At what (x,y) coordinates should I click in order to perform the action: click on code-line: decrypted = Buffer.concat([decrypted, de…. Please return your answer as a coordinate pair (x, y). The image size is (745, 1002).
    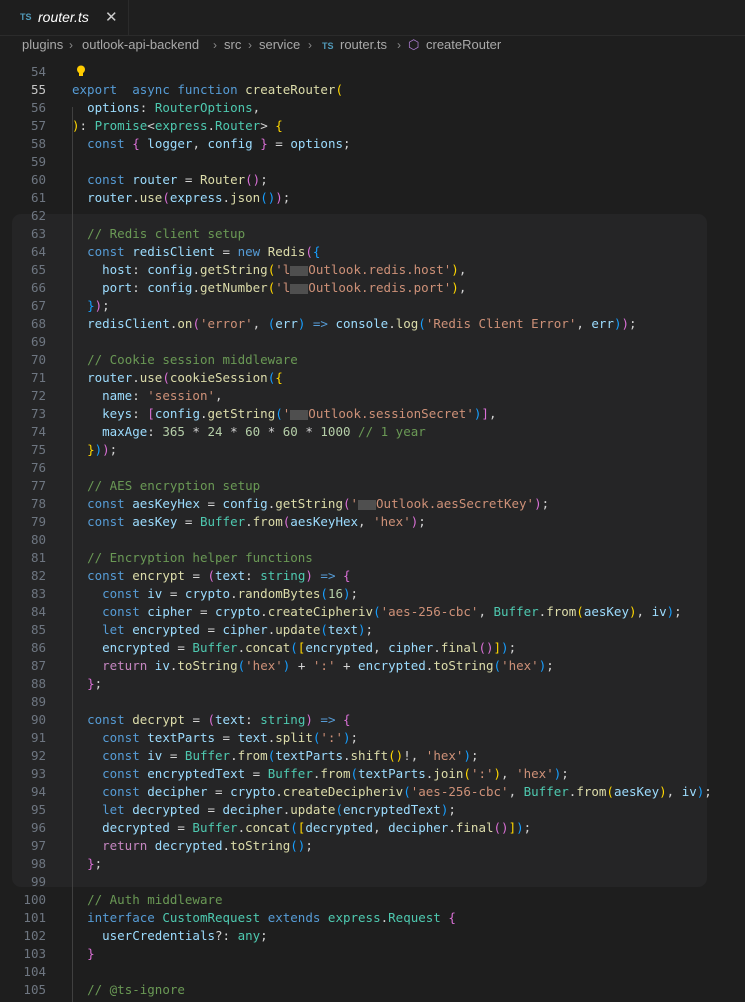
    Looking at the image, I should click on (301, 827).